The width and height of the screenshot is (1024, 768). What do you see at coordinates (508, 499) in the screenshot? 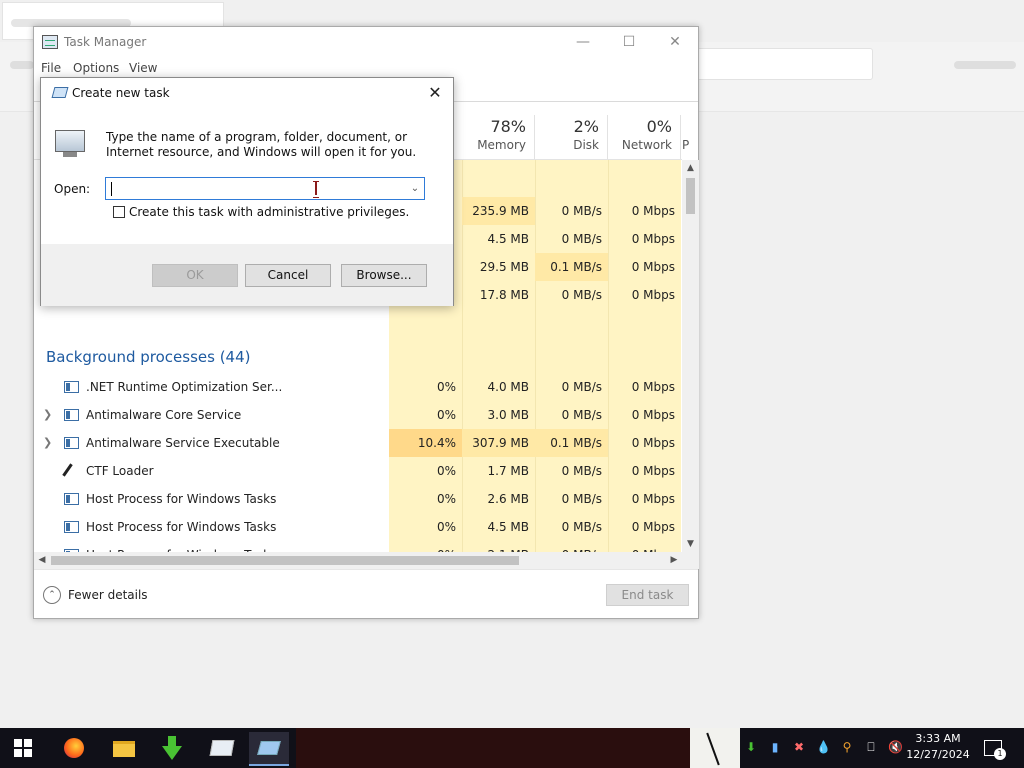
I see `memory-cell: 2.6 MB` at bounding box center [508, 499].